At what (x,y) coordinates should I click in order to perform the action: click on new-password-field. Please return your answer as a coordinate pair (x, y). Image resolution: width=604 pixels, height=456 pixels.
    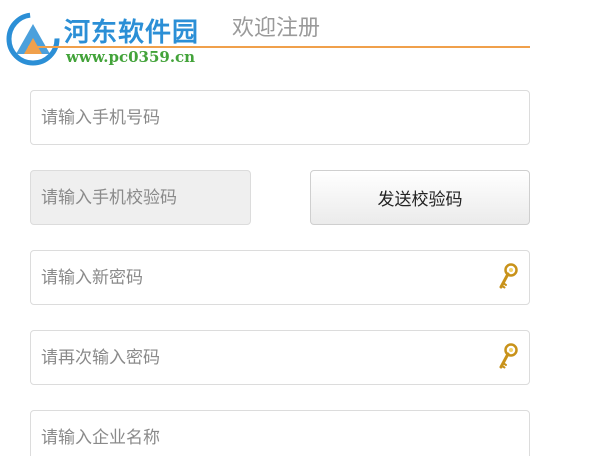
    Looking at the image, I should click on (280, 277).